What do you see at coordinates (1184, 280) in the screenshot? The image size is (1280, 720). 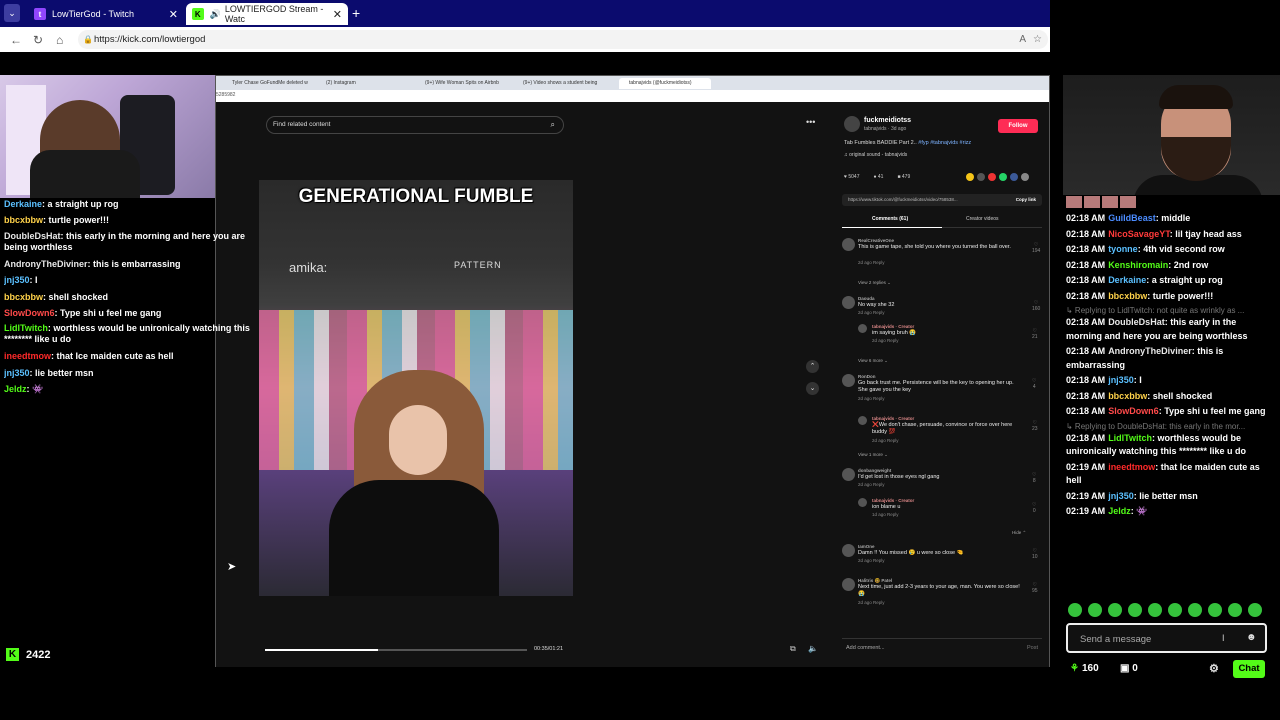 I see `chat-text: : a straight up rog` at bounding box center [1184, 280].